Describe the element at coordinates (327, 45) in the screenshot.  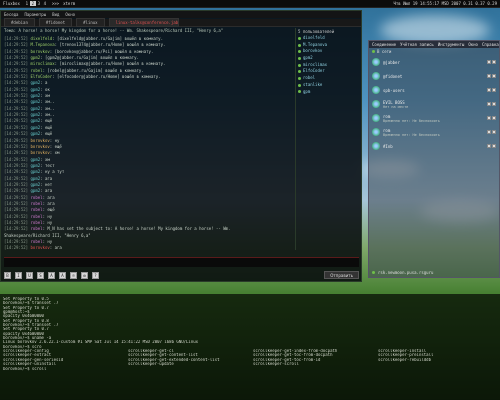
I see `occupant-item: M.Tepanova` at that location.